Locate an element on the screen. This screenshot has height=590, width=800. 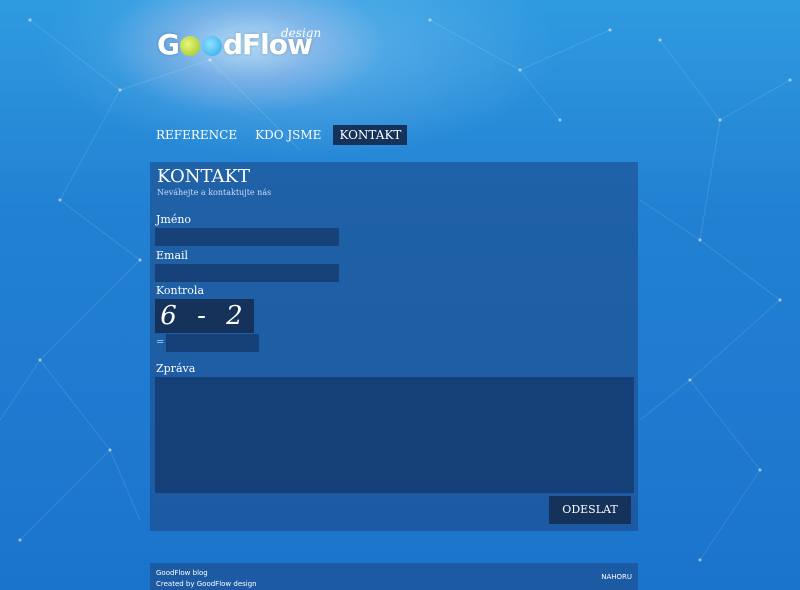
name-label: Jméno is located at coordinates (174, 219).